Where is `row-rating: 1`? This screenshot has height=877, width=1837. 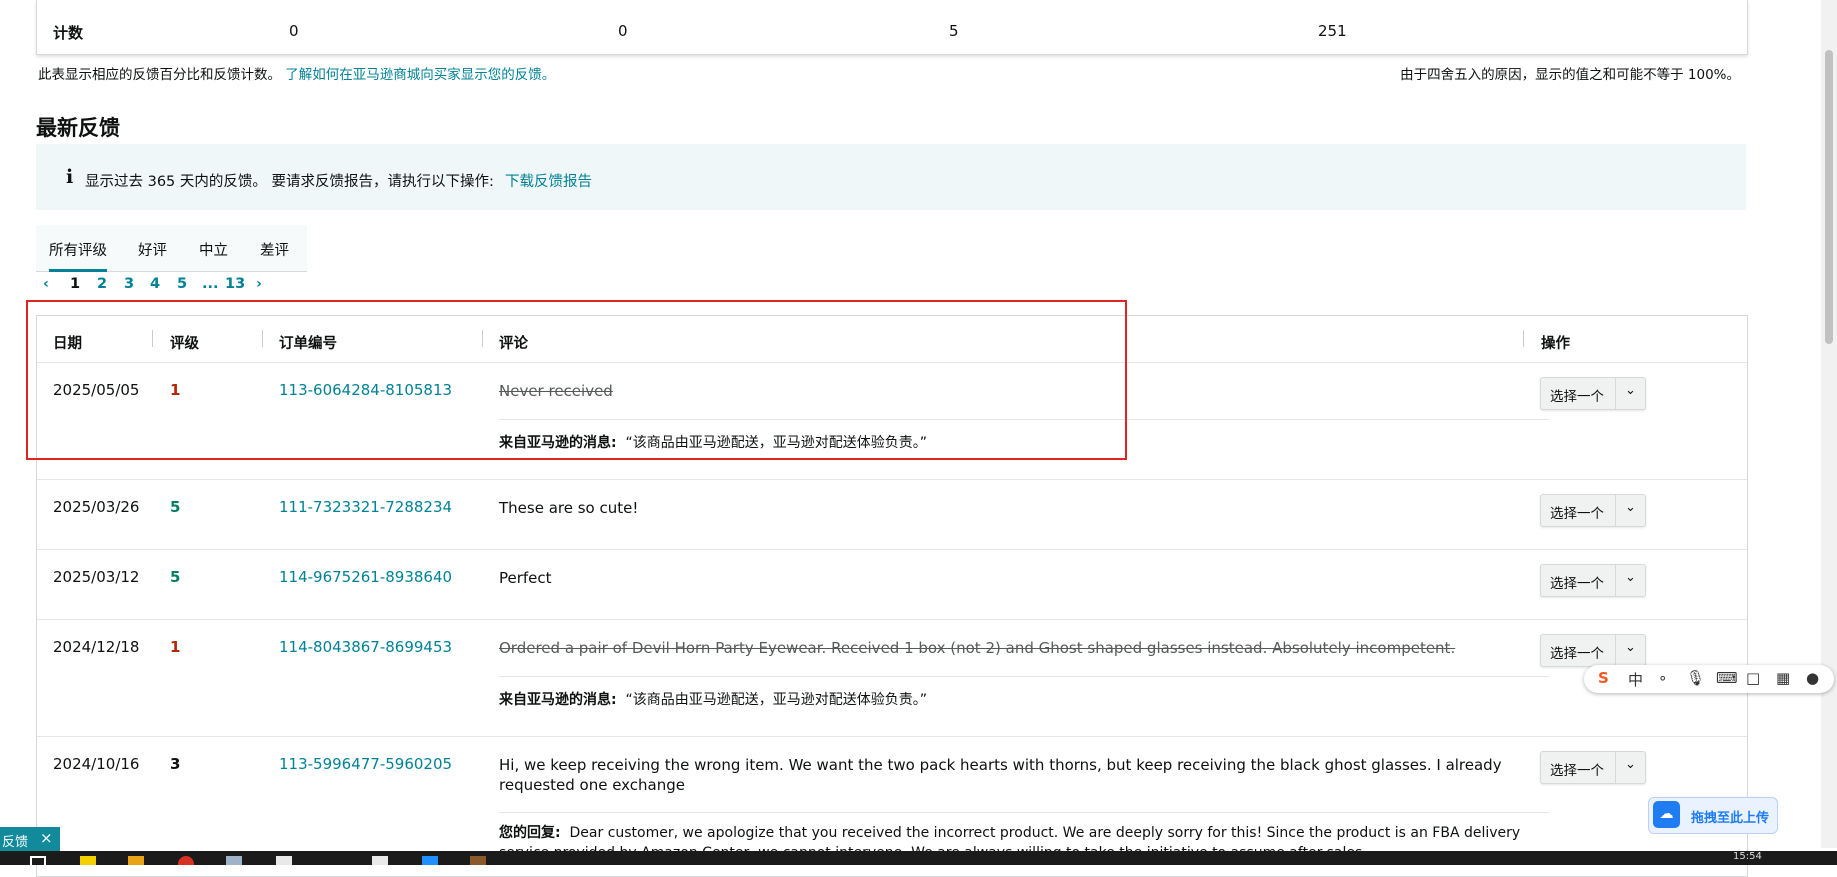 row-rating: 1 is located at coordinates (175, 647).